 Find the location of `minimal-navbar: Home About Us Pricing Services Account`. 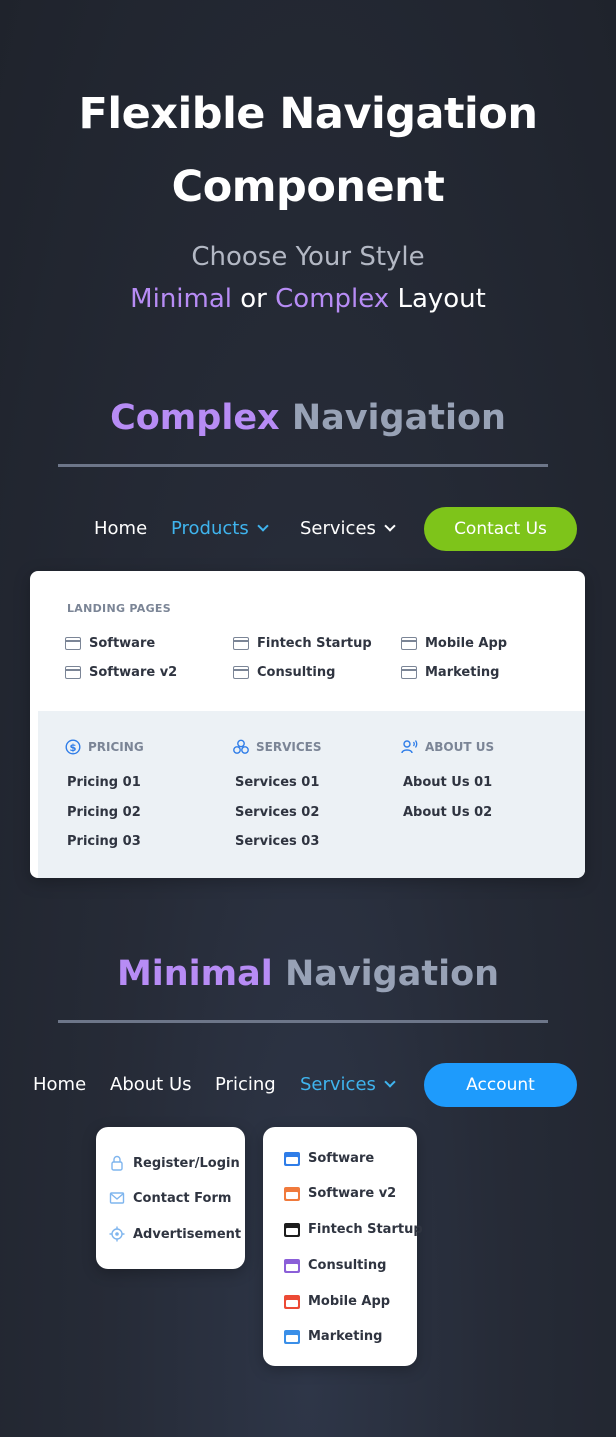

minimal-navbar: Home About Us Pricing Services Account is located at coordinates (308, 1085).